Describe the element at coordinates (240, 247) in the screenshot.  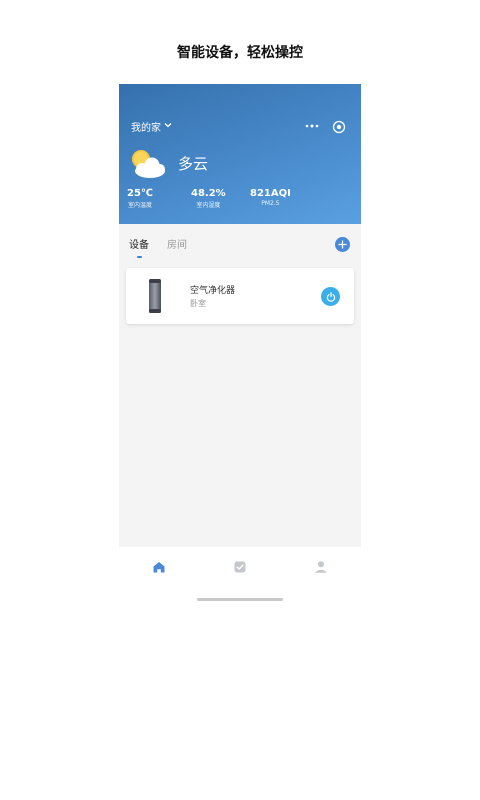
I see `device-room-tabs: 设备 房间` at that location.